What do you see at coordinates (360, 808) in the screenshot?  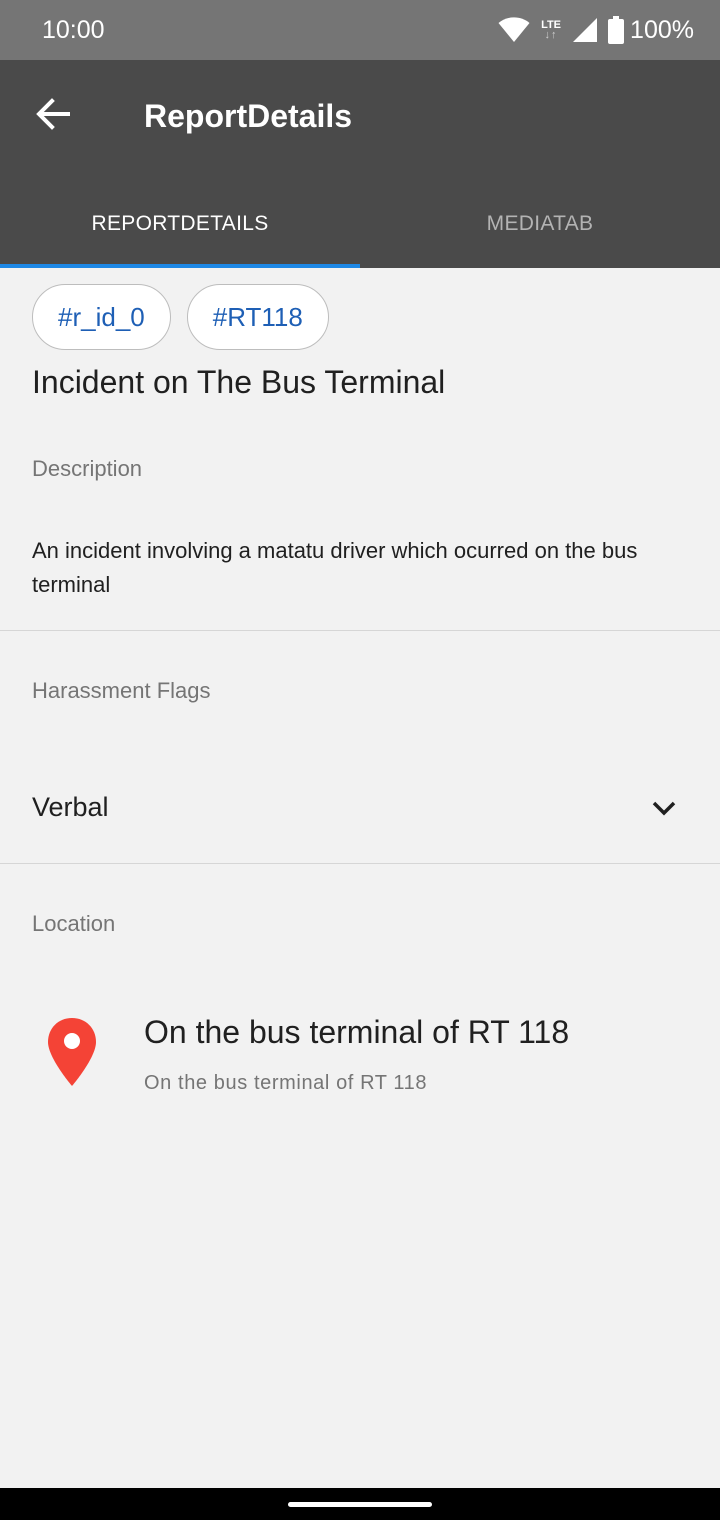 I see `harassment-flags-dropdown: Verbal` at bounding box center [360, 808].